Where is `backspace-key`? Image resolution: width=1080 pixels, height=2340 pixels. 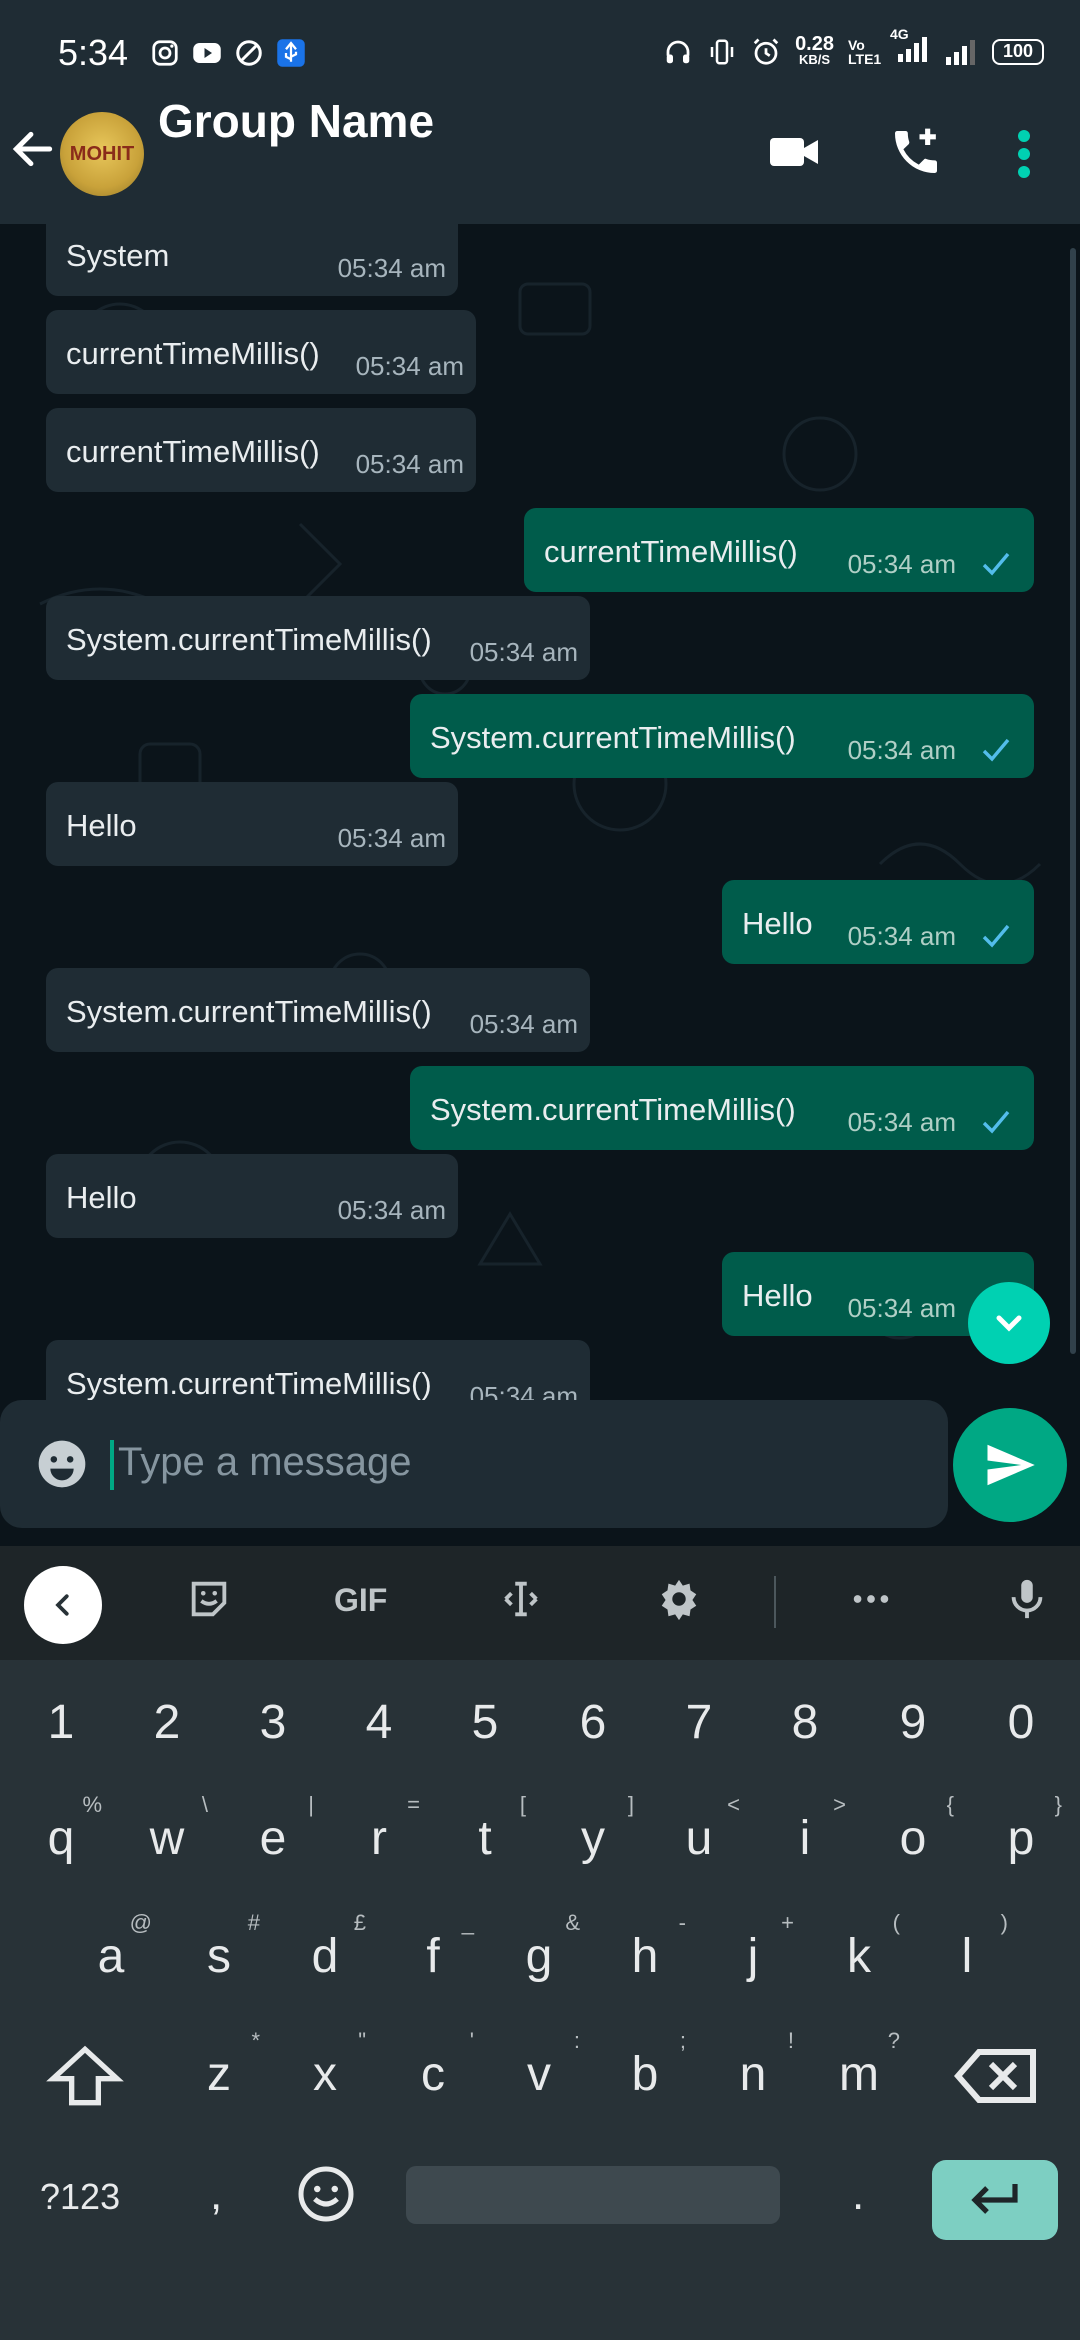
backspace-key is located at coordinates (997, 2076).